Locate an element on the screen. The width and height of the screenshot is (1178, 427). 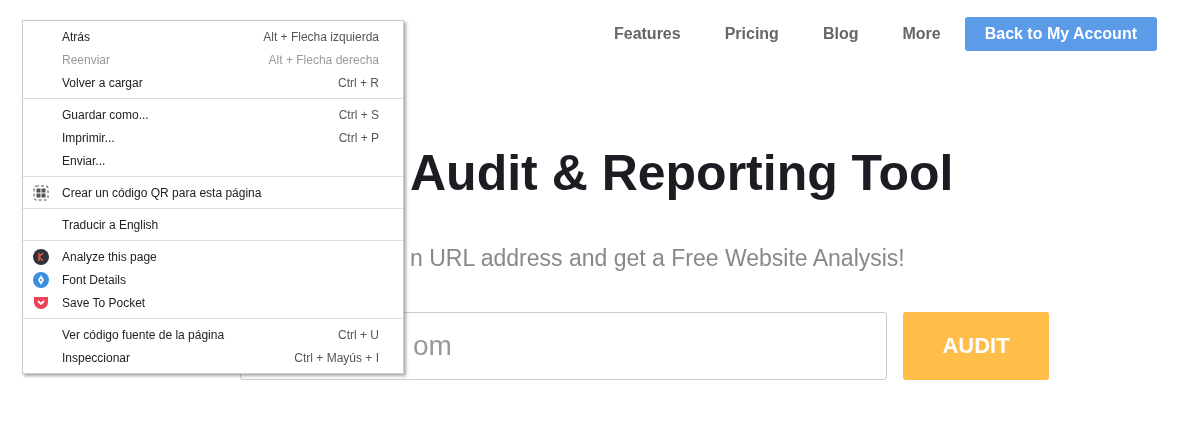
shortcut-label: Alt + Flecha izquierda is located at coordinates (321, 37).